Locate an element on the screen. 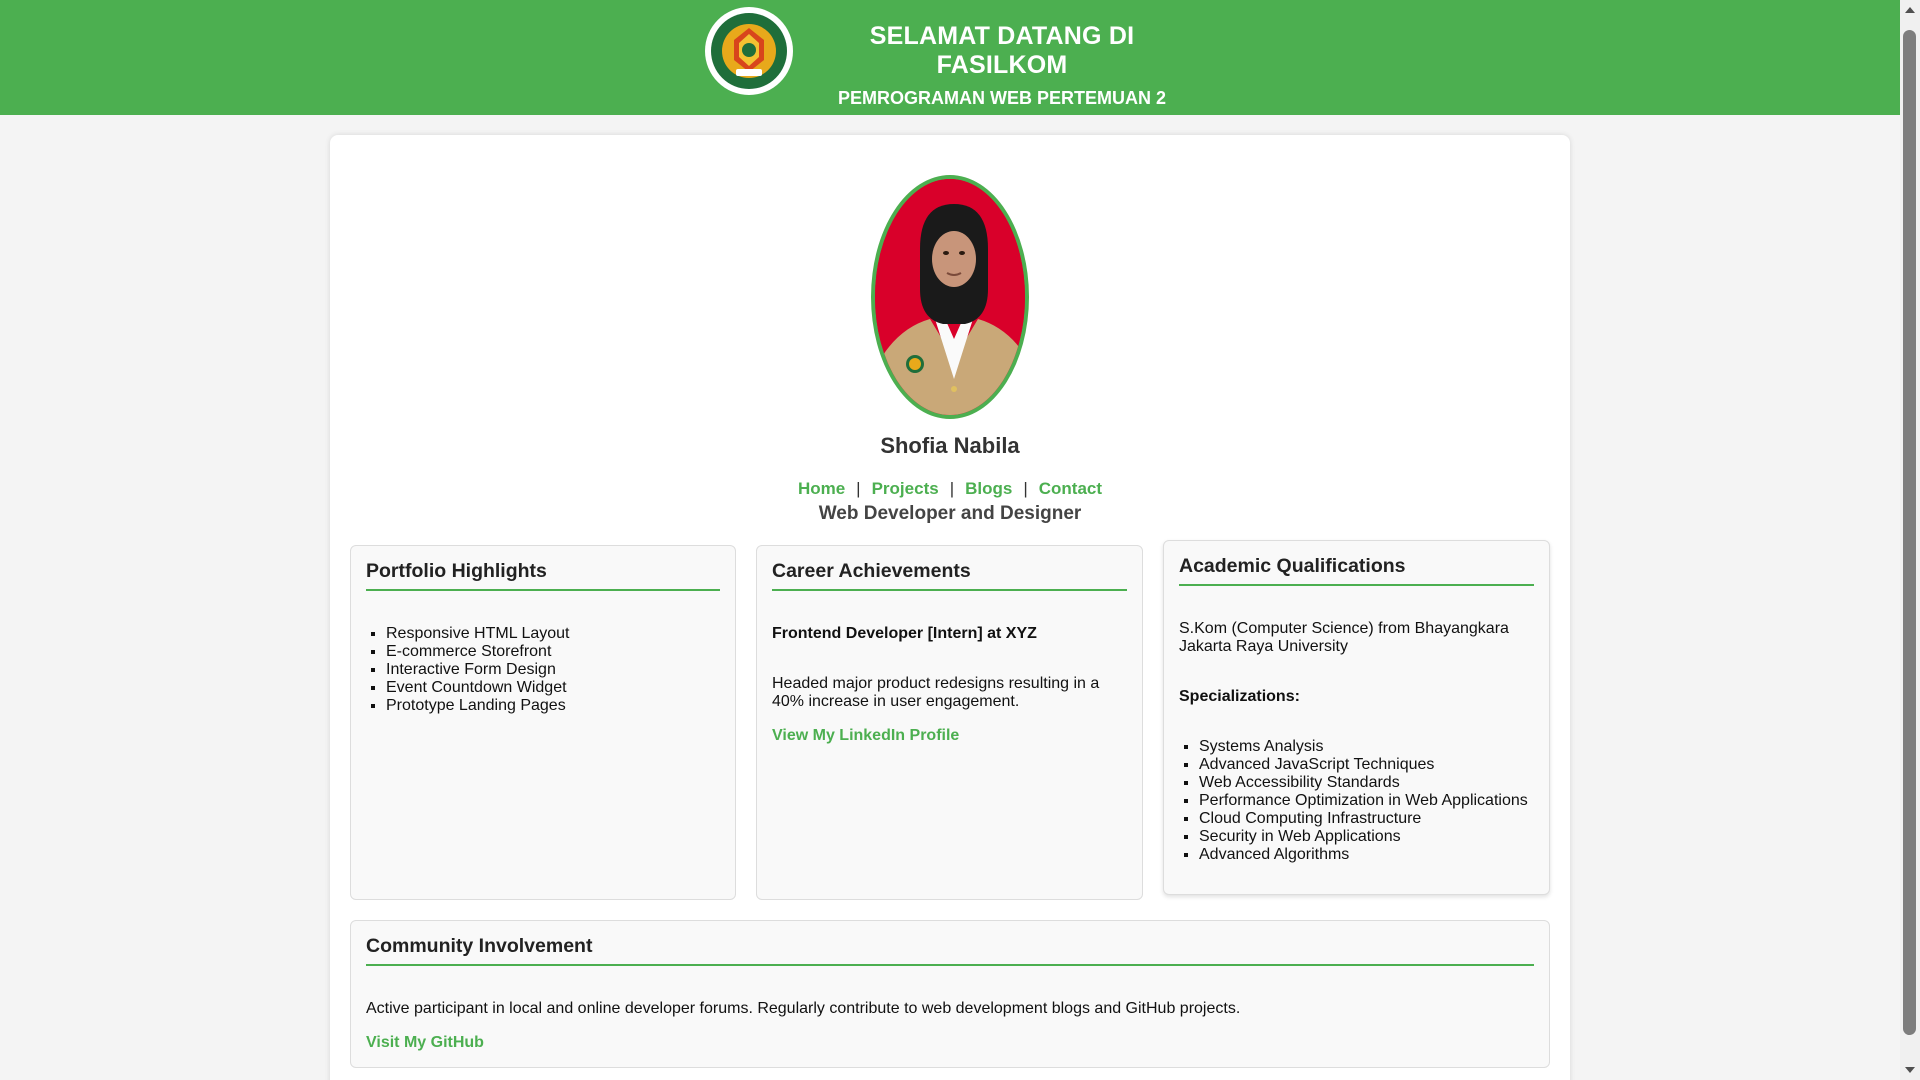 The width and height of the screenshot is (1920, 1080). list-item: Cloud Computing Infrastructure is located at coordinates (1366, 819).